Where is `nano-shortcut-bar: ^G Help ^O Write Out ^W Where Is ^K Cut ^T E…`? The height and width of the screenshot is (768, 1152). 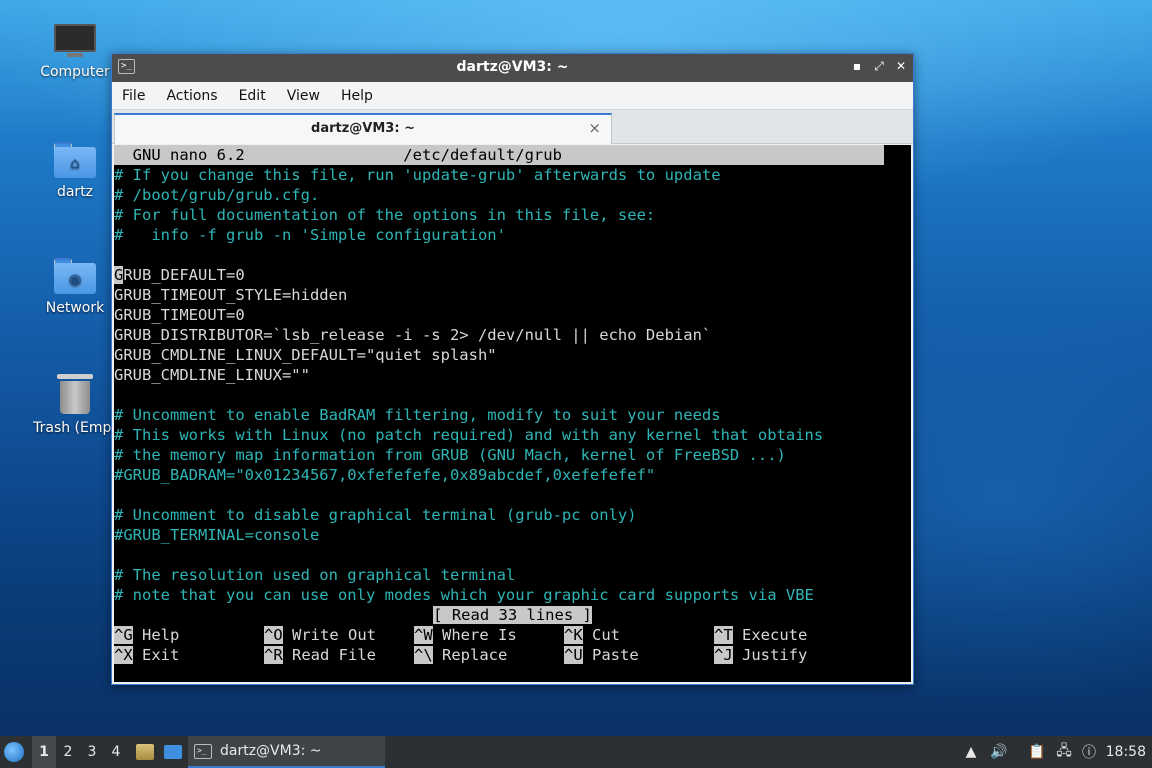 nano-shortcut-bar: ^G Help ^O Write Out ^W Where Is ^K Cut ^T E… is located at coordinates (512, 645).